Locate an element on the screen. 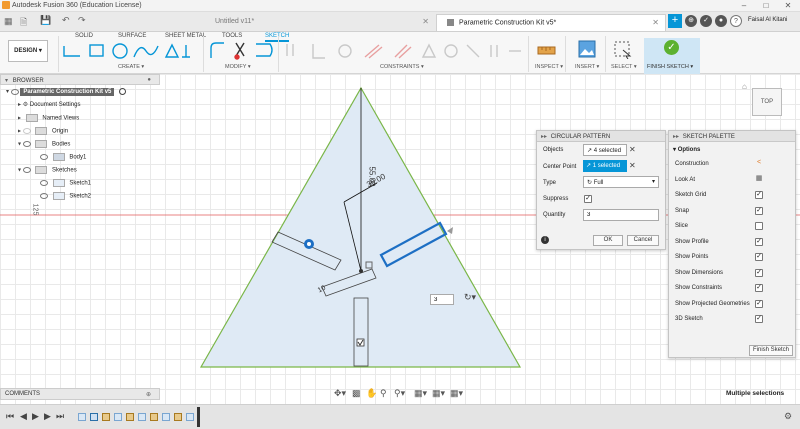  zoom-icon: ⚲ is located at coordinates (383, 393).